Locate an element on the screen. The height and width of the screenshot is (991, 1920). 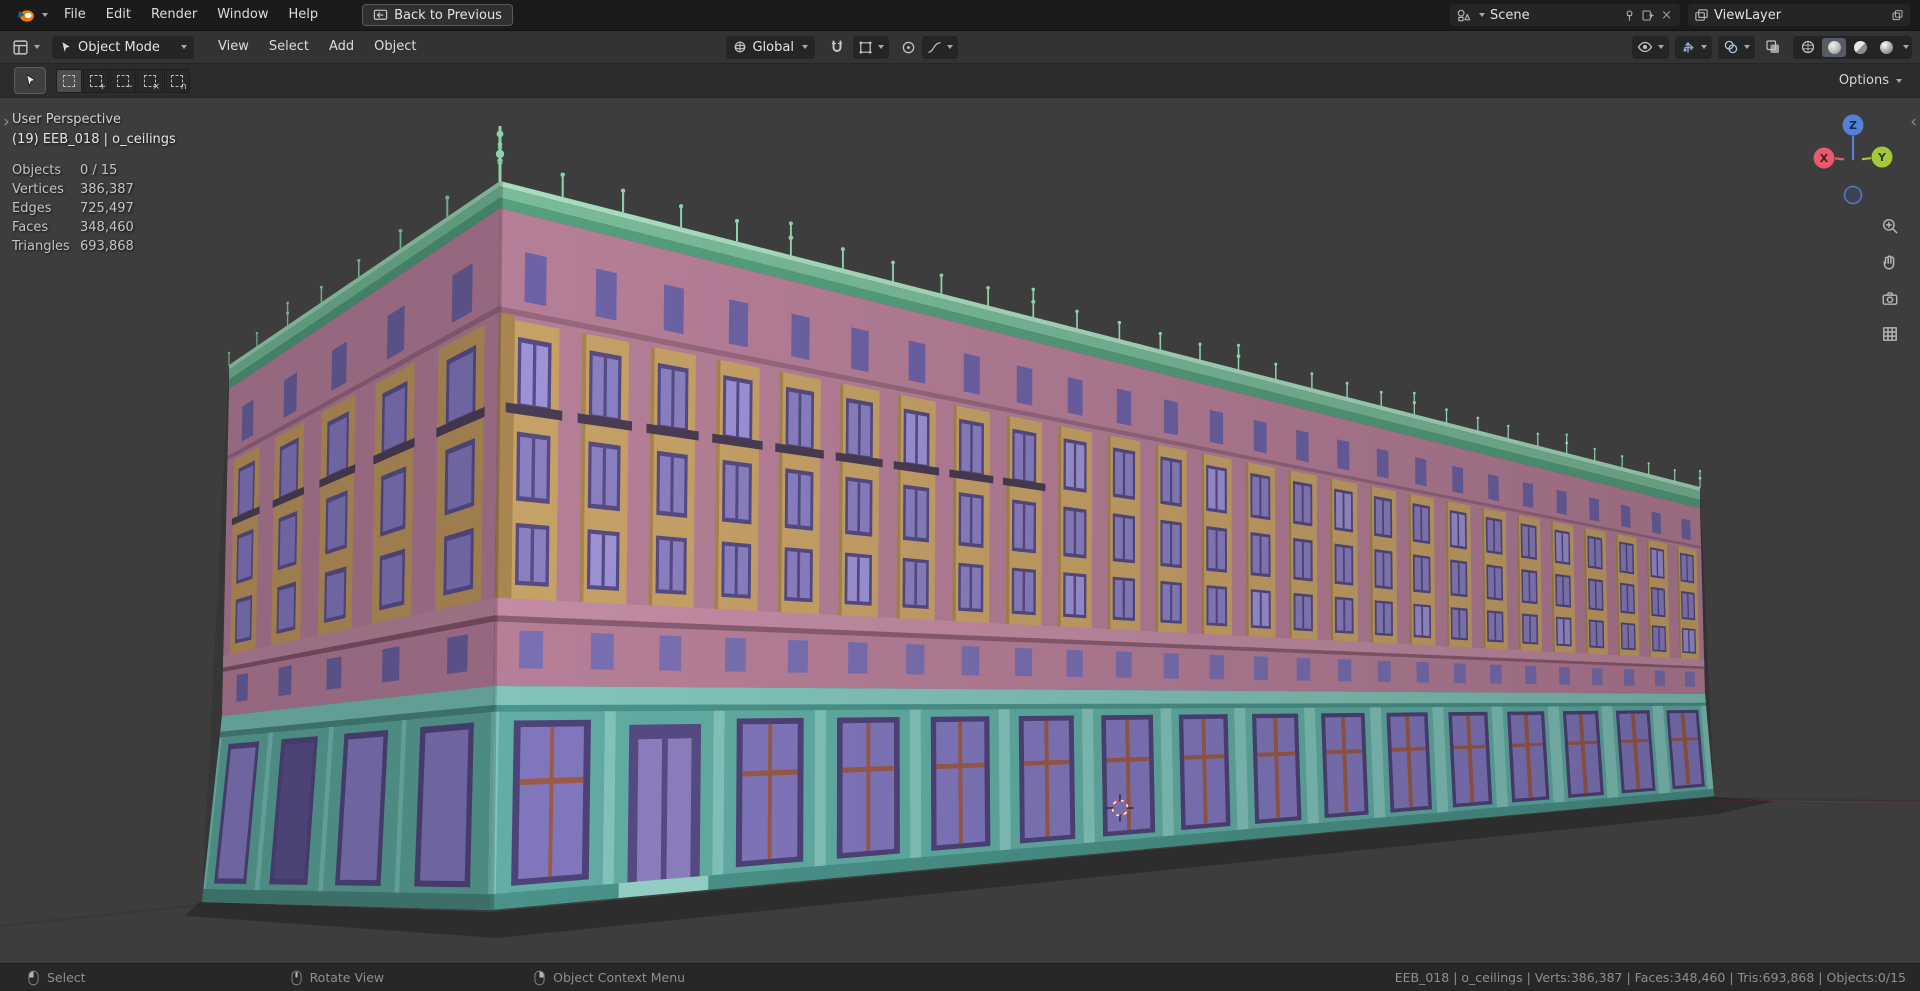
stat-row: Vertices 386,387 is located at coordinates (73, 189).